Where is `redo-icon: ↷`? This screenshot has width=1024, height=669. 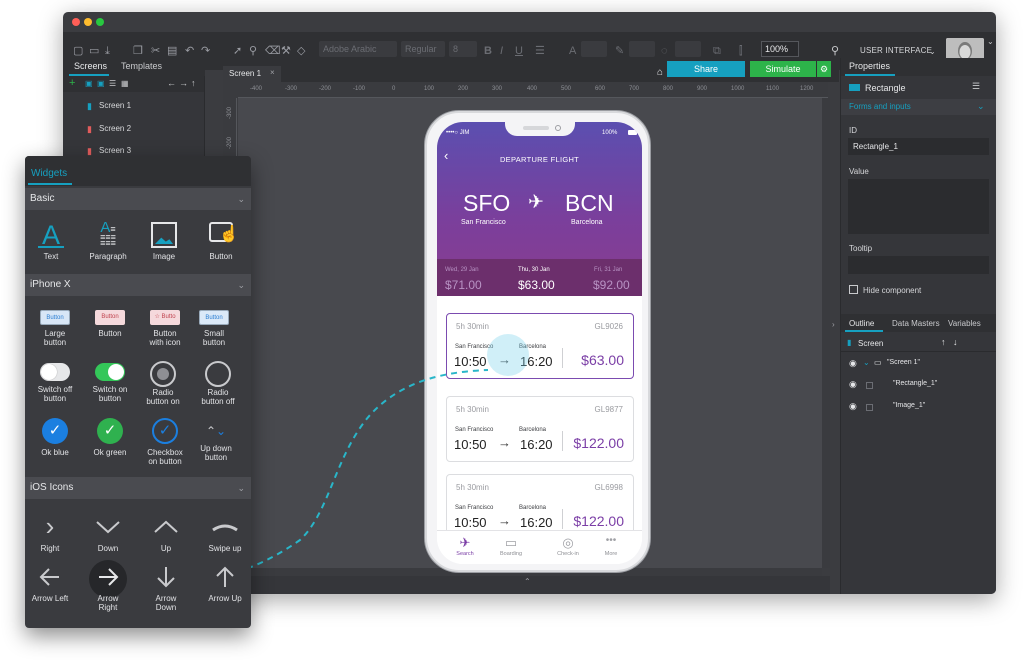 redo-icon: ↷ is located at coordinates (205, 51).